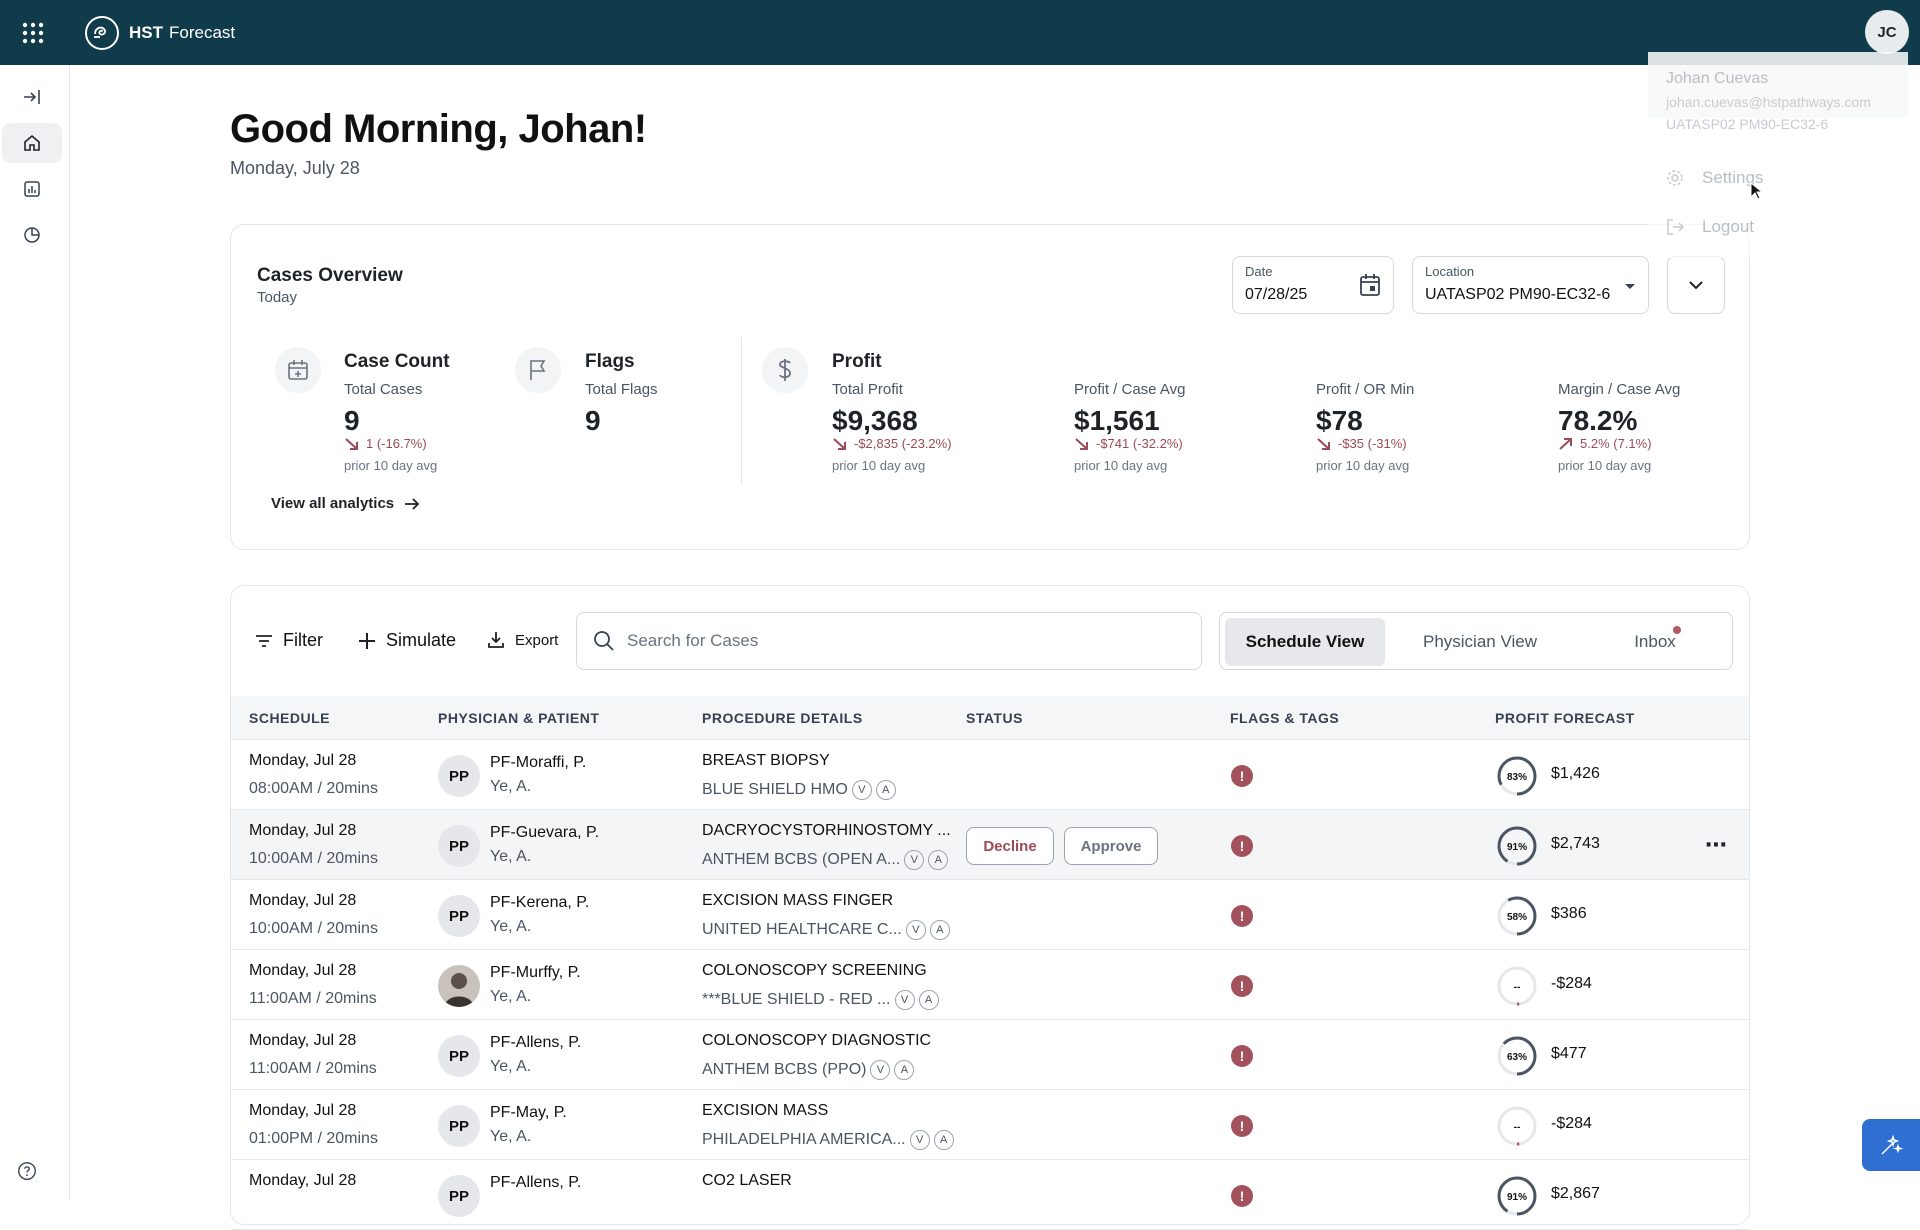 The image size is (1920, 1230). What do you see at coordinates (1778, 227) in the screenshot?
I see `logout-menu-item: Logout` at bounding box center [1778, 227].